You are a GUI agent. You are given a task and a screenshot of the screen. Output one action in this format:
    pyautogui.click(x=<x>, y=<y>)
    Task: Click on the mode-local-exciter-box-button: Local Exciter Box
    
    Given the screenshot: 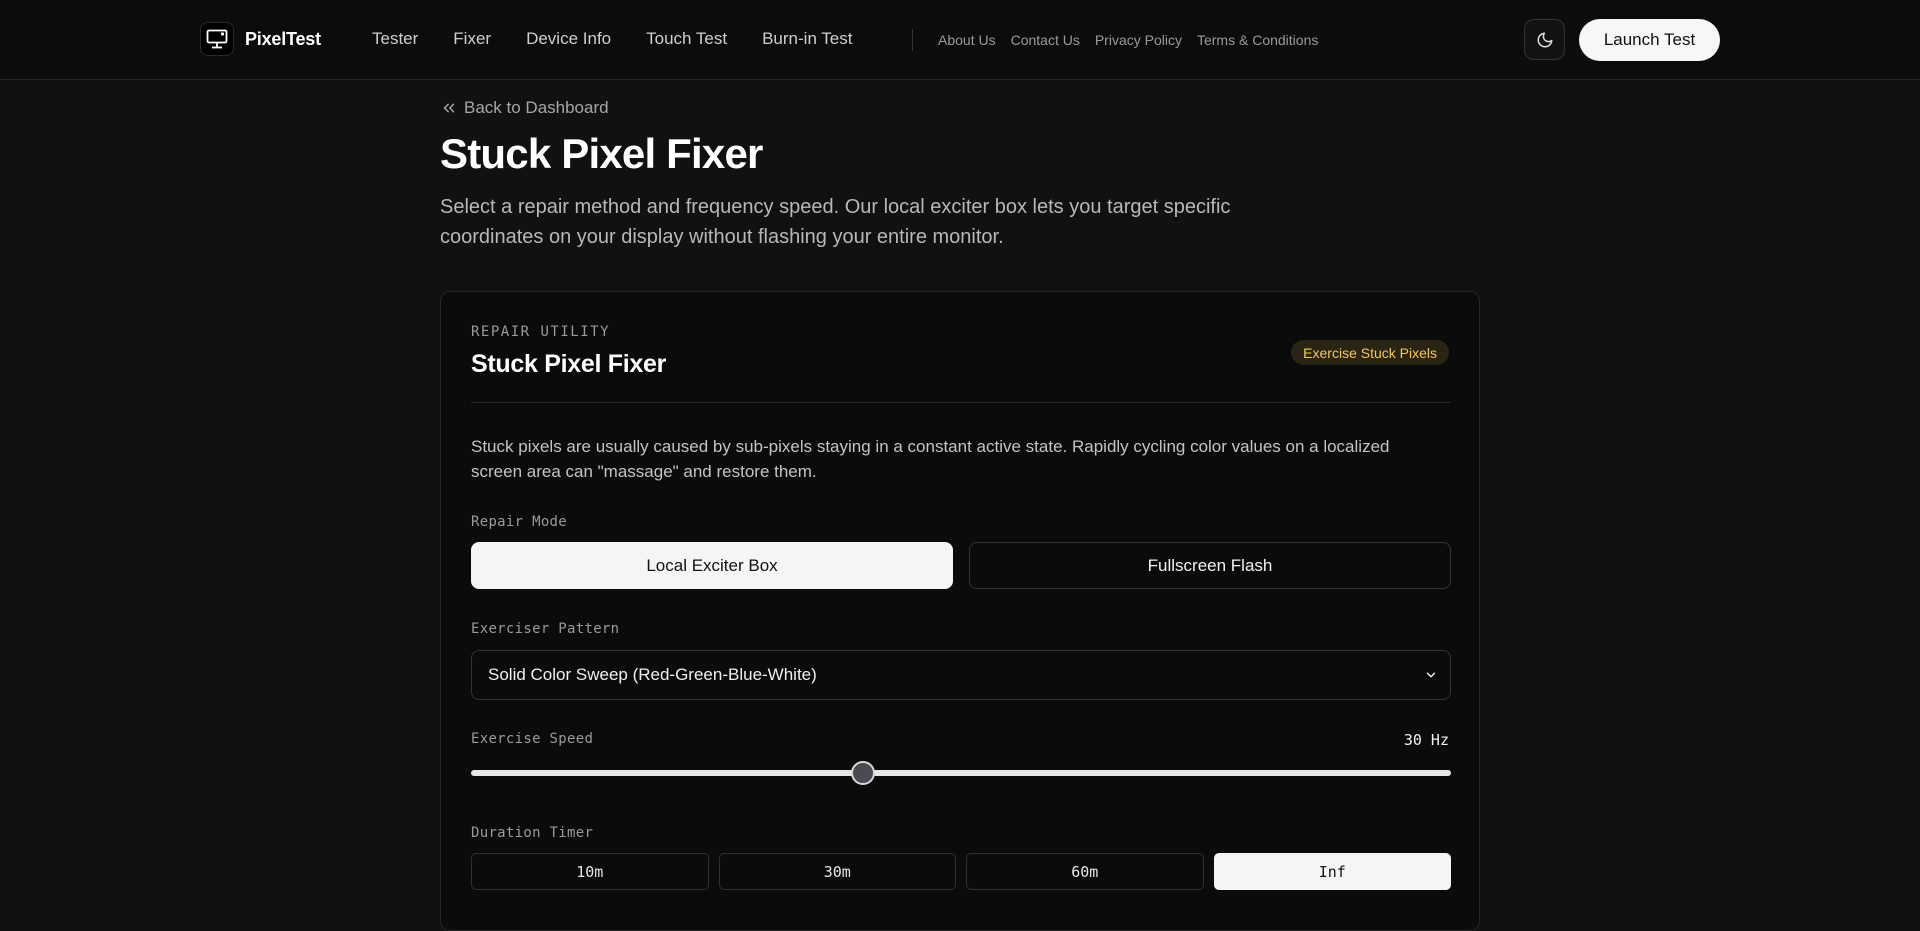 What is the action you would take?
    pyautogui.click(x=712, y=565)
    